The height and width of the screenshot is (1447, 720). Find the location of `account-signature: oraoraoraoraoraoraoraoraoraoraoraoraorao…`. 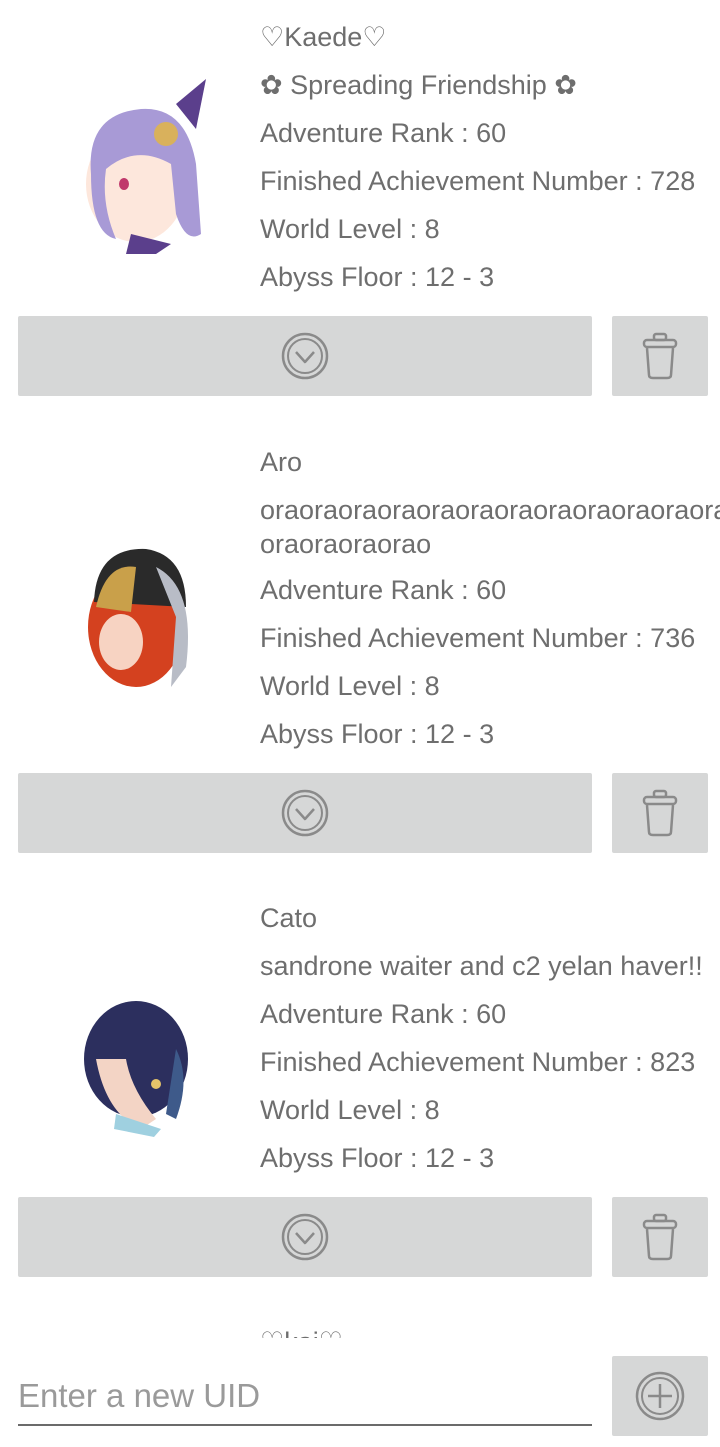

account-signature: oraoraoraoraoraoraoraoraoraoraoraoraorao… is located at coordinates (490, 527).